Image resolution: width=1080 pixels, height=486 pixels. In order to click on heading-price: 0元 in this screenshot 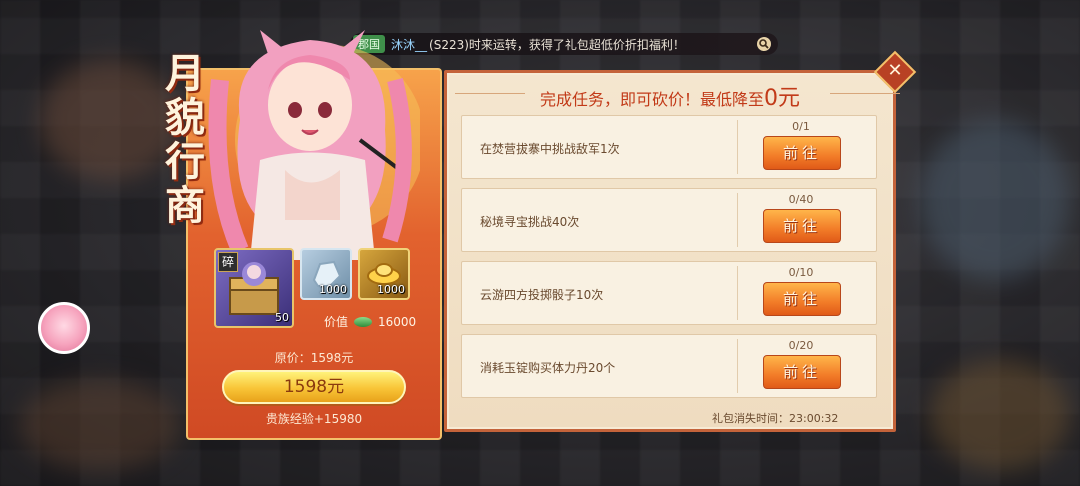, I will do `click(782, 98)`.